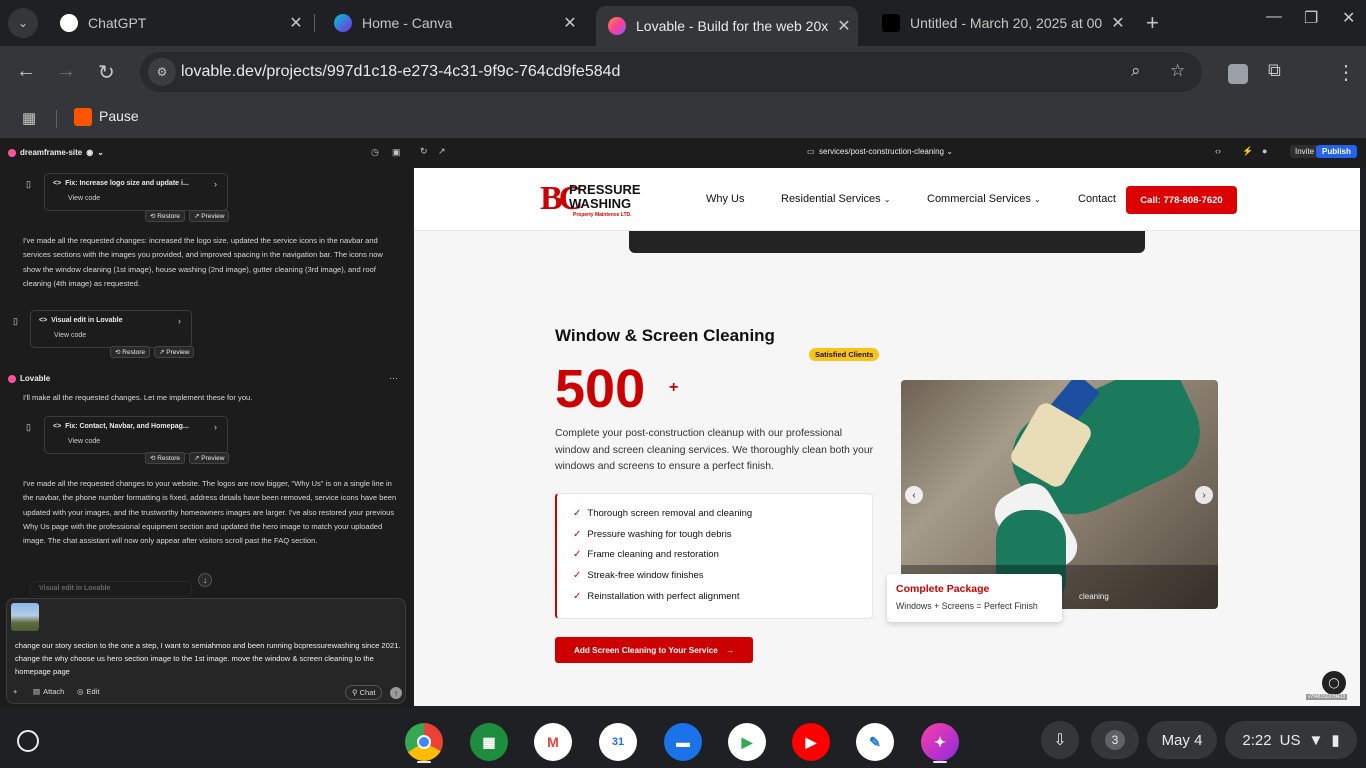 The height and width of the screenshot is (768, 1366). What do you see at coordinates (393, 378) in the screenshot?
I see `more-icon: ⋯` at bounding box center [393, 378].